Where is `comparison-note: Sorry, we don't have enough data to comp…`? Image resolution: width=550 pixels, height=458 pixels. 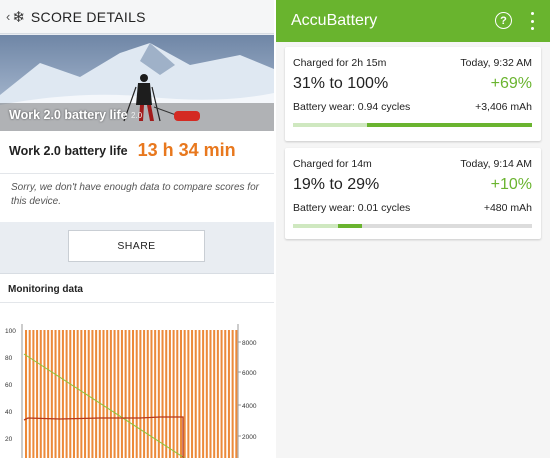
comparison-note: Sorry, we don't have enough data to comp… is located at coordinates (135, 194).